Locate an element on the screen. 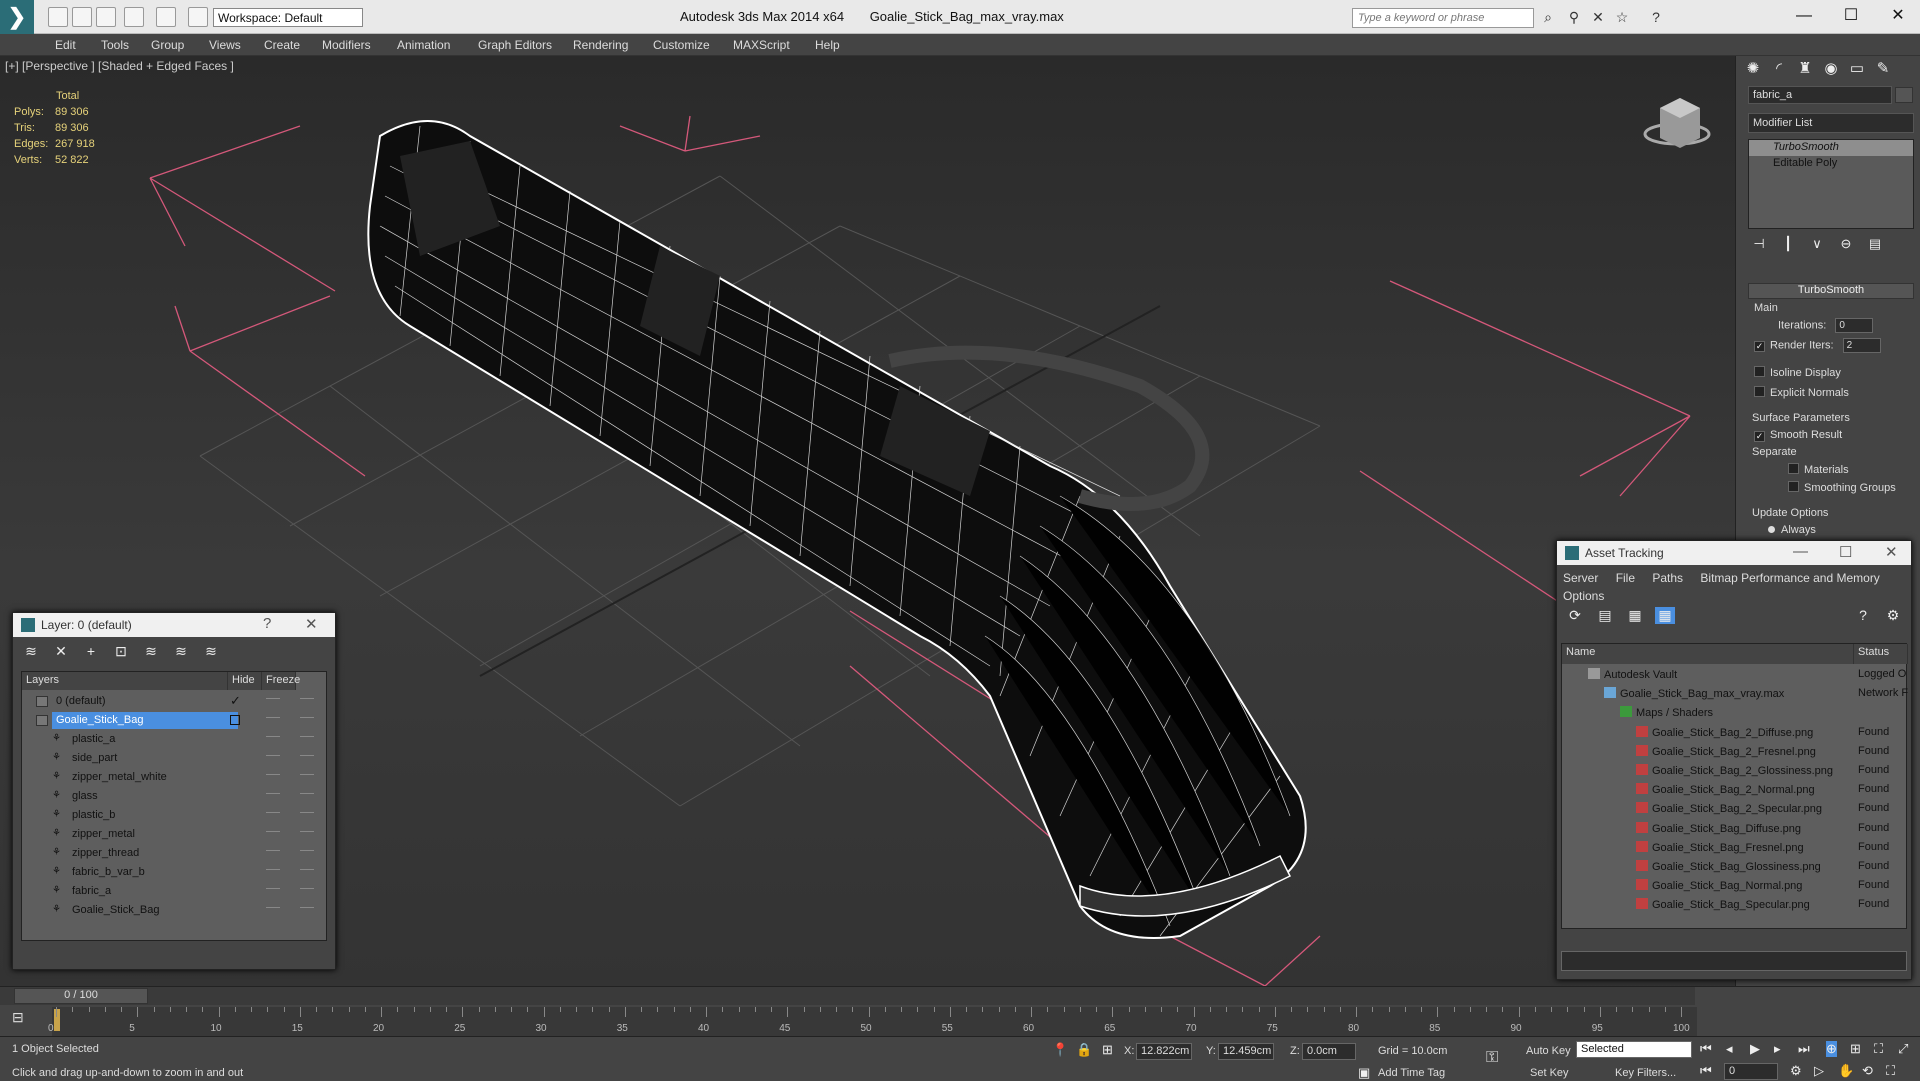  layer-name: plastic_b is located at coordinates (91, 815).